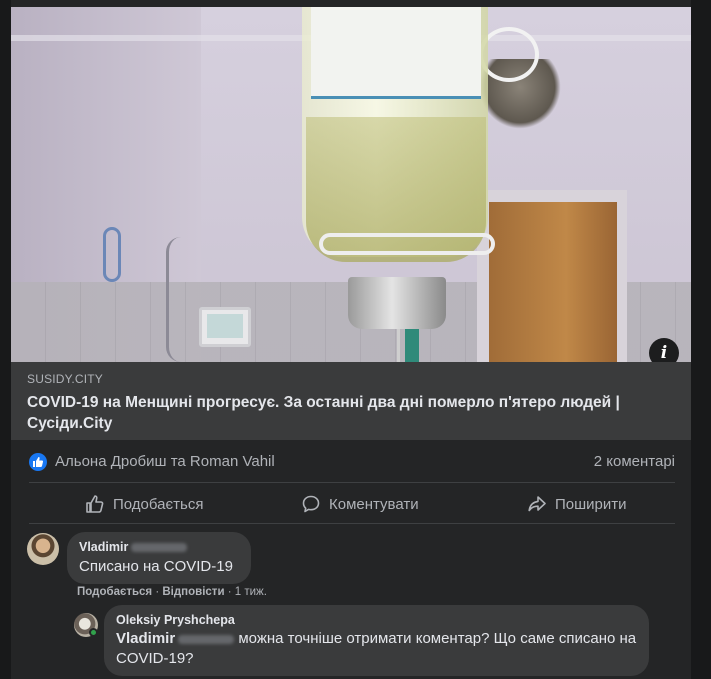  What do you see at coordinates (175, 638) in the screenshot?
I see `reply-mention: Vladimir` at bounding box center [175, 638].